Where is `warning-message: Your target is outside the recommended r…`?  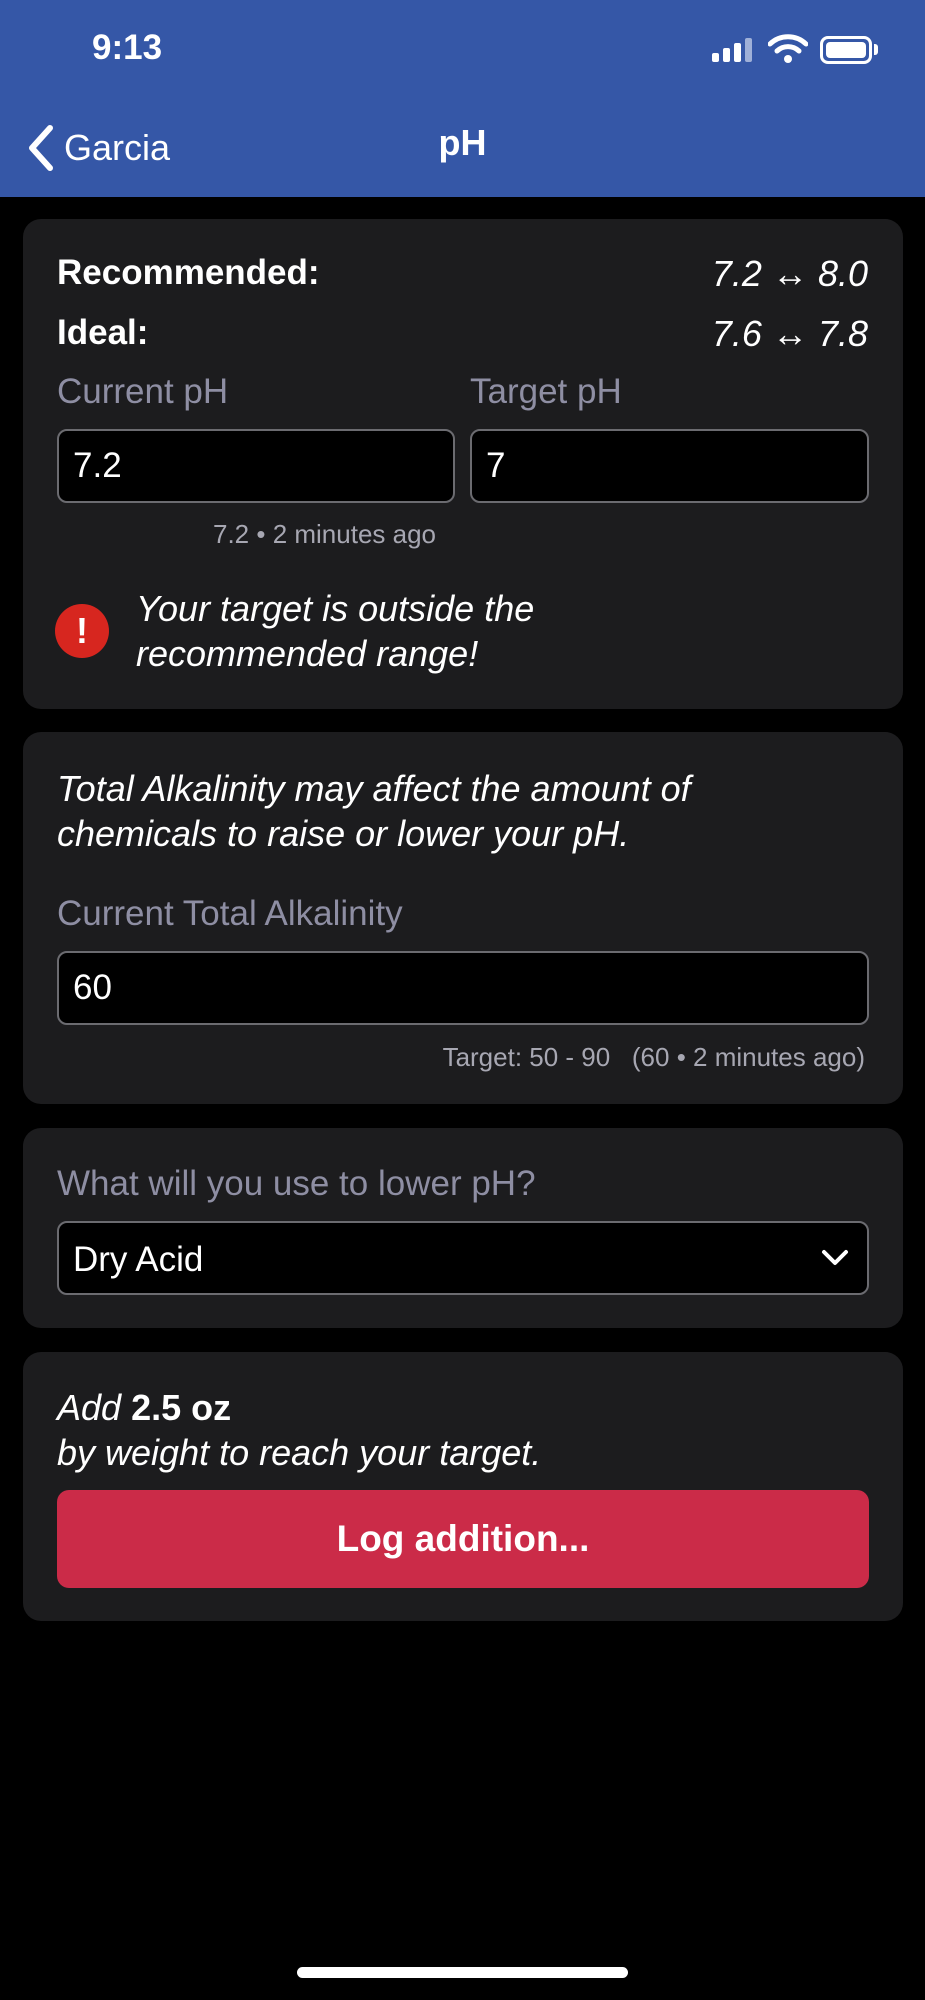 warning-message: Your target is outside the recommended r… is located at coordinates (335, 631).